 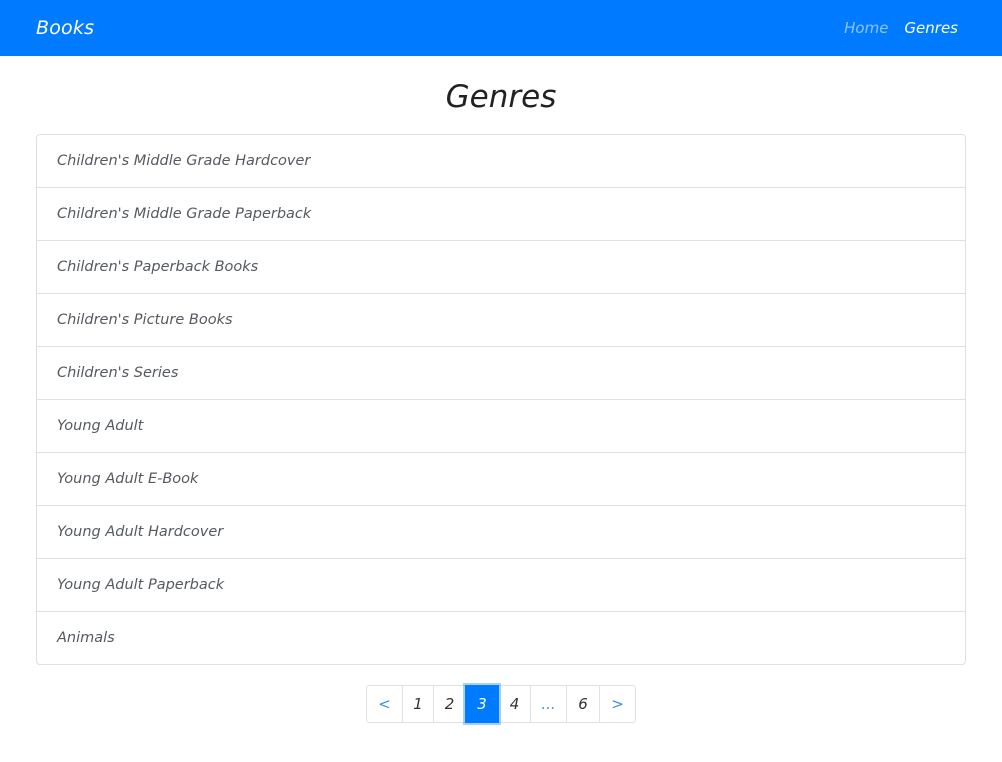 I want to click on list-item: Young Adult, so click(x=501, y=425).